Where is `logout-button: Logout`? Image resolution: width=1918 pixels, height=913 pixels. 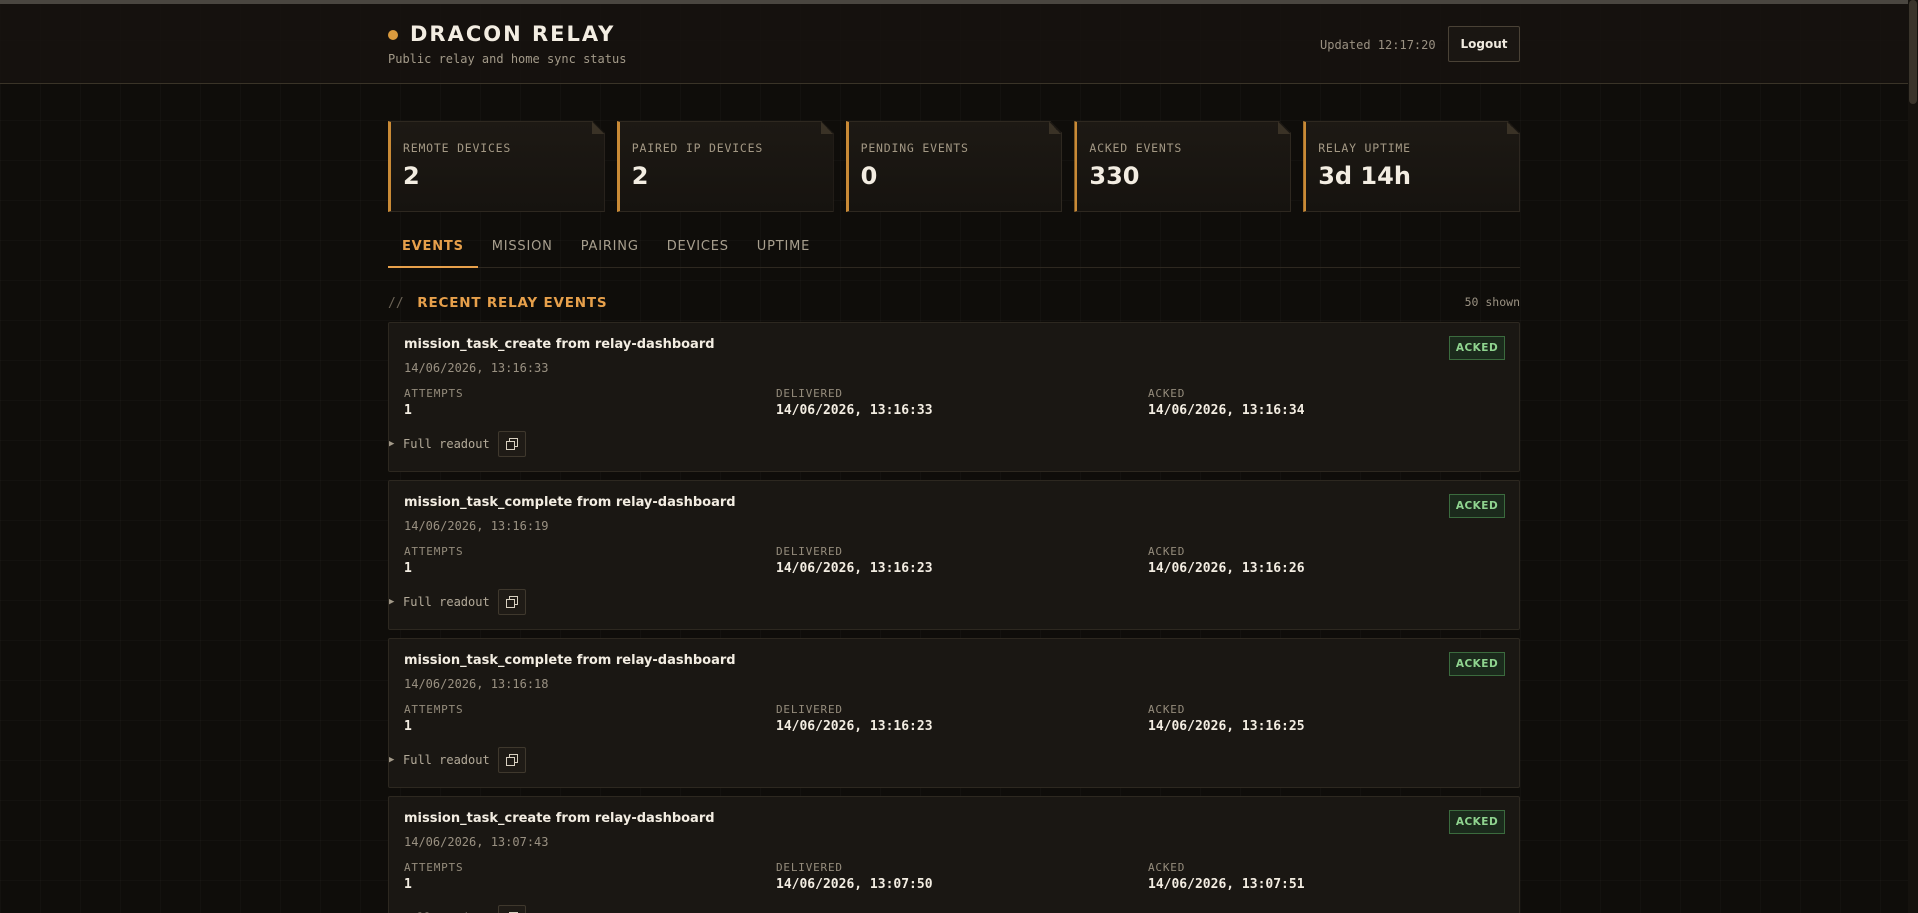 logout-button: Logout is located at coordinates (1484, 44).